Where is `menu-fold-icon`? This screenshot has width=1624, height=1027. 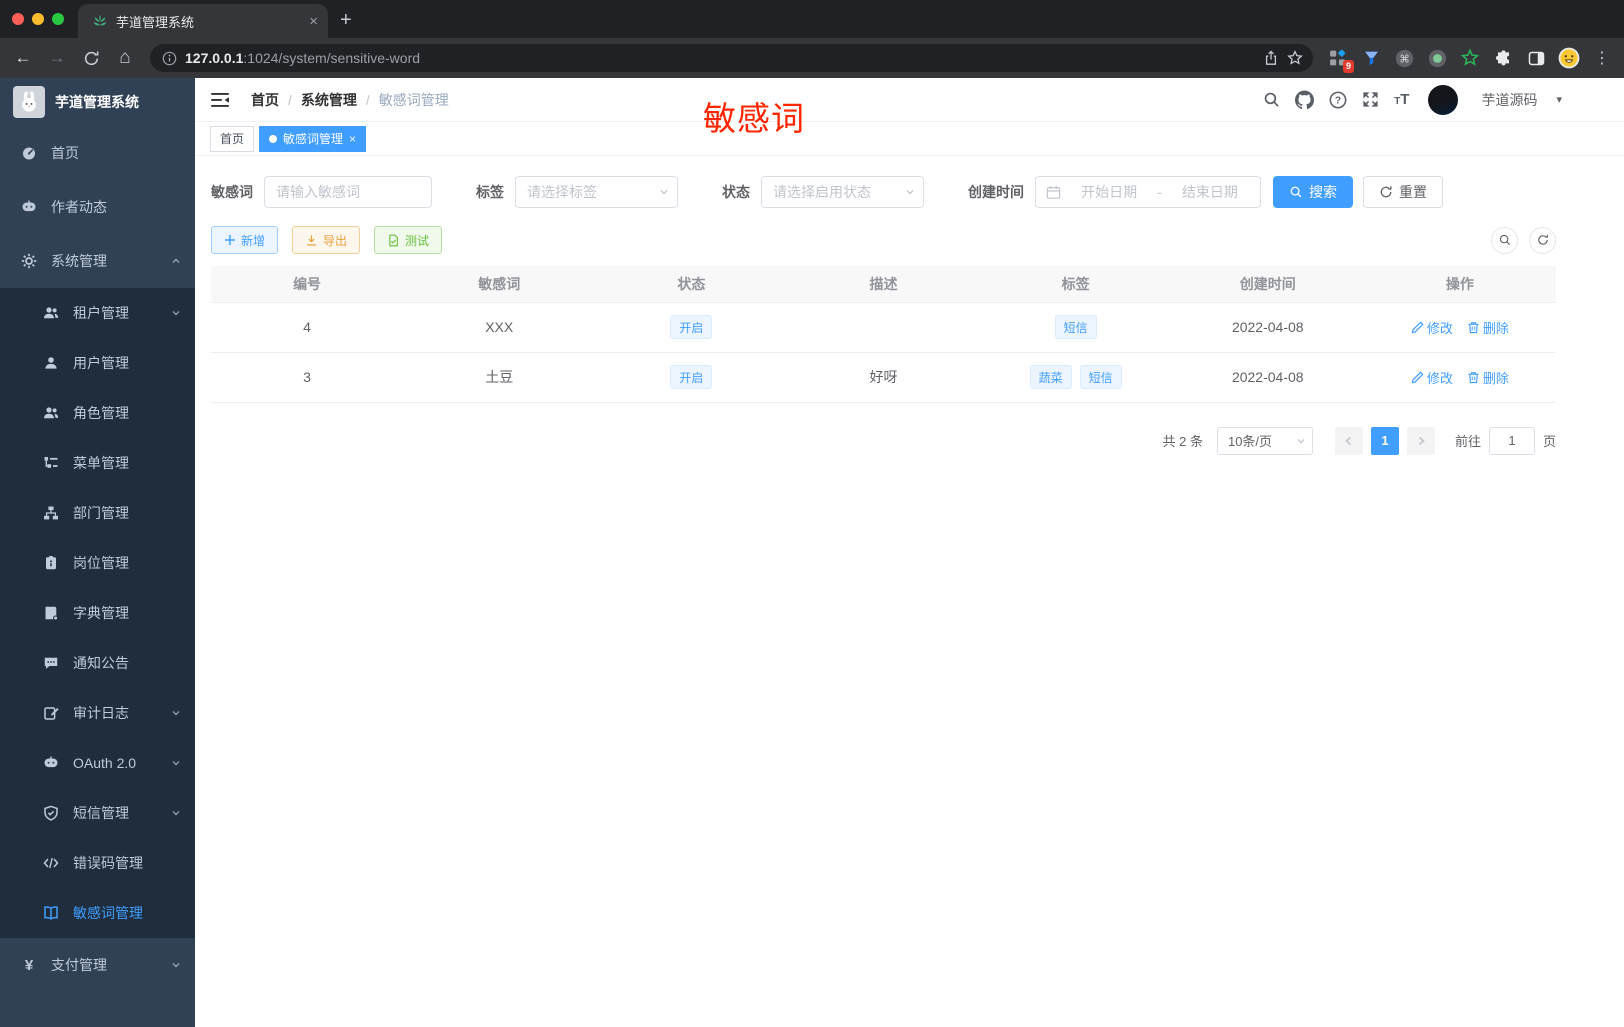 menu-fold-icon is located at coordinates (220, 100).